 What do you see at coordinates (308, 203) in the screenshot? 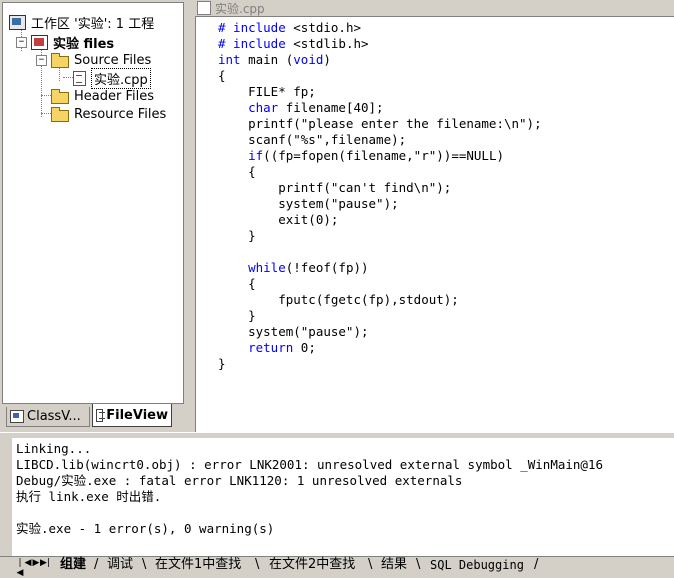
I see `code-text: system("pause");` at bounding box center [308, 203].